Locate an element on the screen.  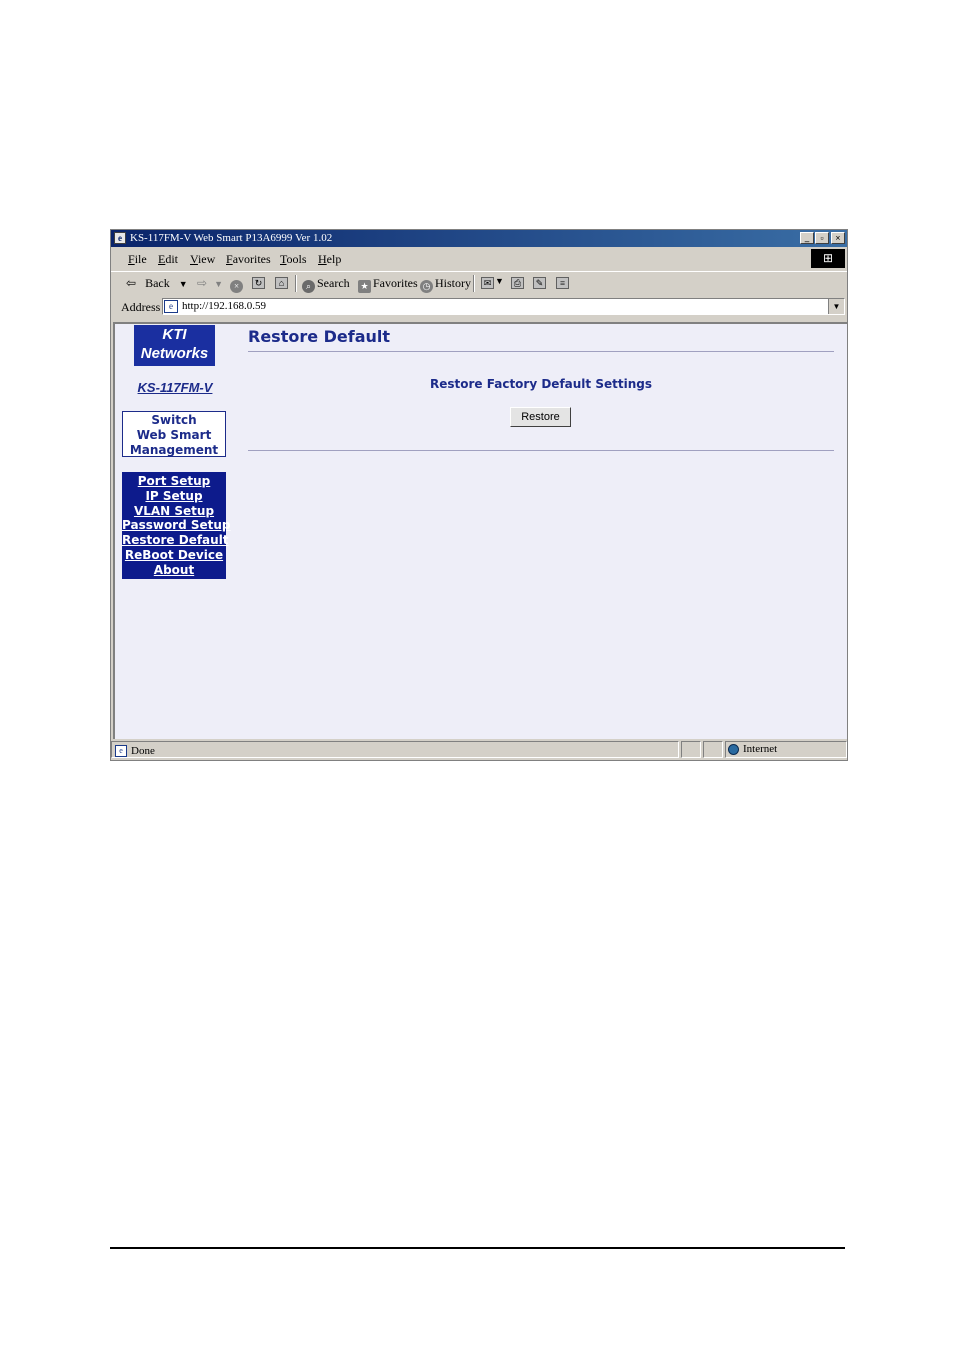
page-done-icon: e is located at coordinates (121, 751).